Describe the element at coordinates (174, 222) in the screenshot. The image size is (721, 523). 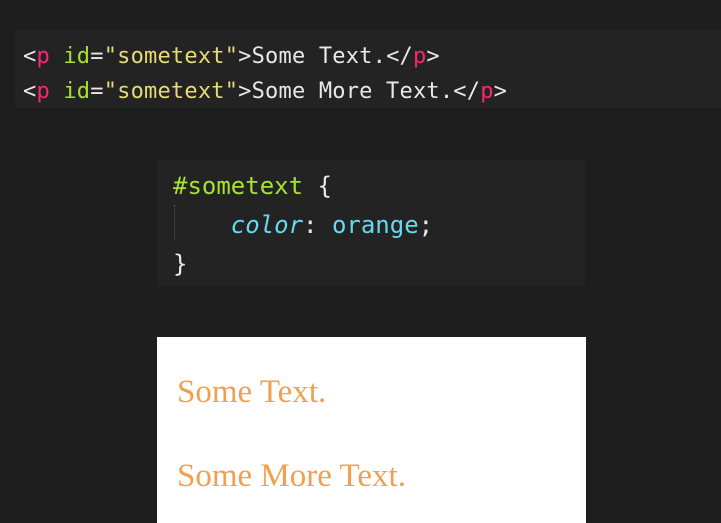
I see `indent-guide` at that location.